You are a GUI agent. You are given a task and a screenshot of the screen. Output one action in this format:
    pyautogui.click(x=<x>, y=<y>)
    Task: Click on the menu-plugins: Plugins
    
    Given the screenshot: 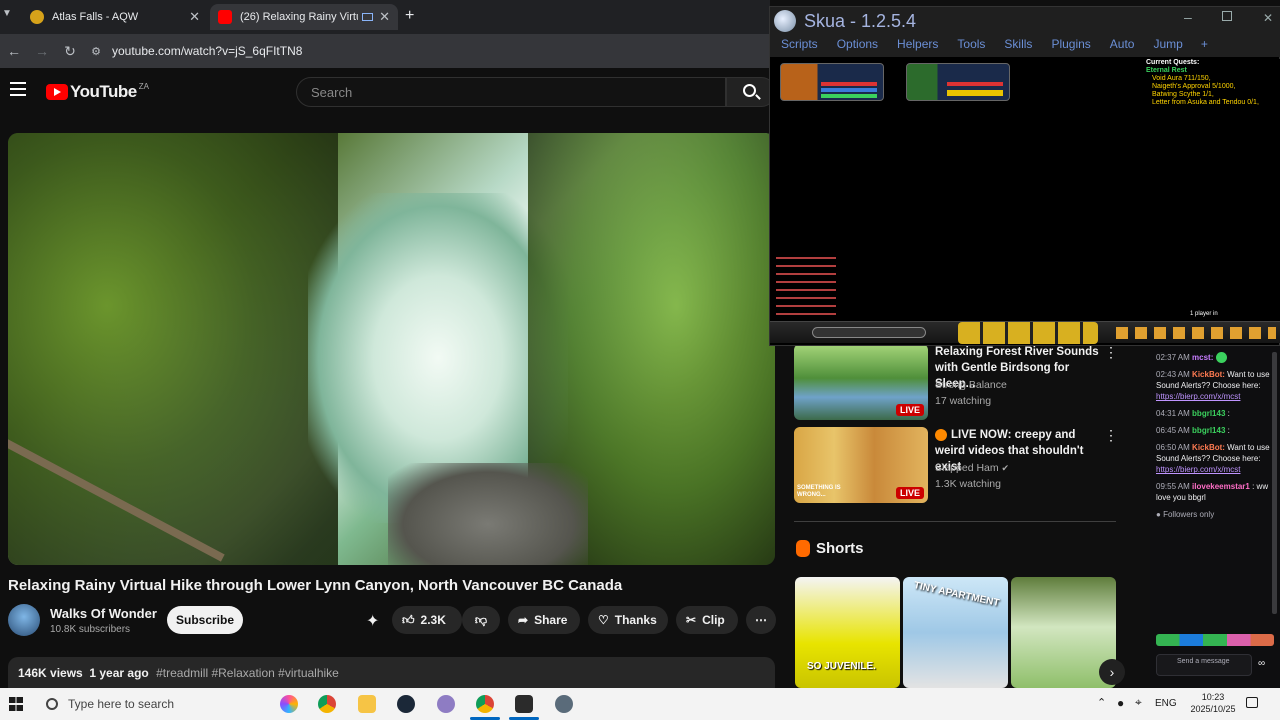 What is the action you would take?
    pyautogui.click(x=1070, y=47)
    